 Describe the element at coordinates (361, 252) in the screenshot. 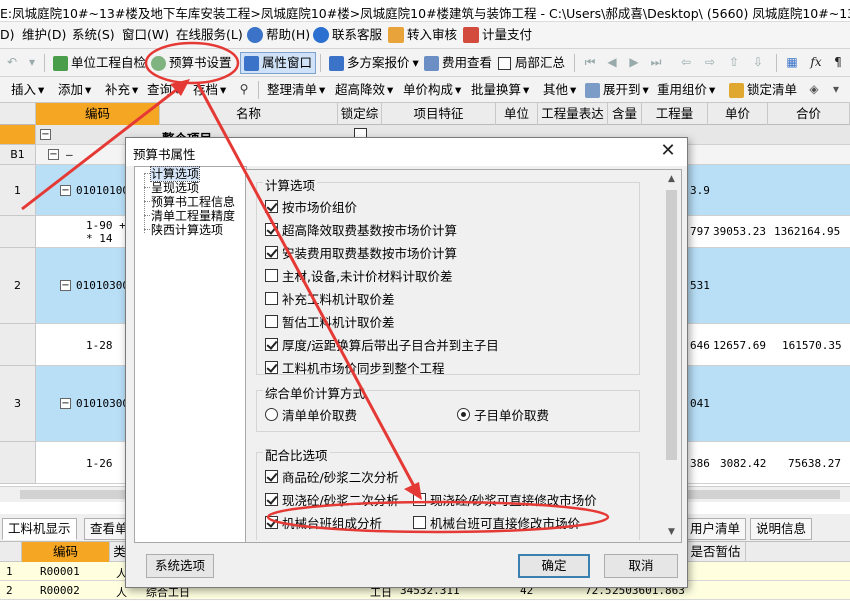

I see `option-install-fee-base: 安装费用取费基数按市场价计算` at that location.